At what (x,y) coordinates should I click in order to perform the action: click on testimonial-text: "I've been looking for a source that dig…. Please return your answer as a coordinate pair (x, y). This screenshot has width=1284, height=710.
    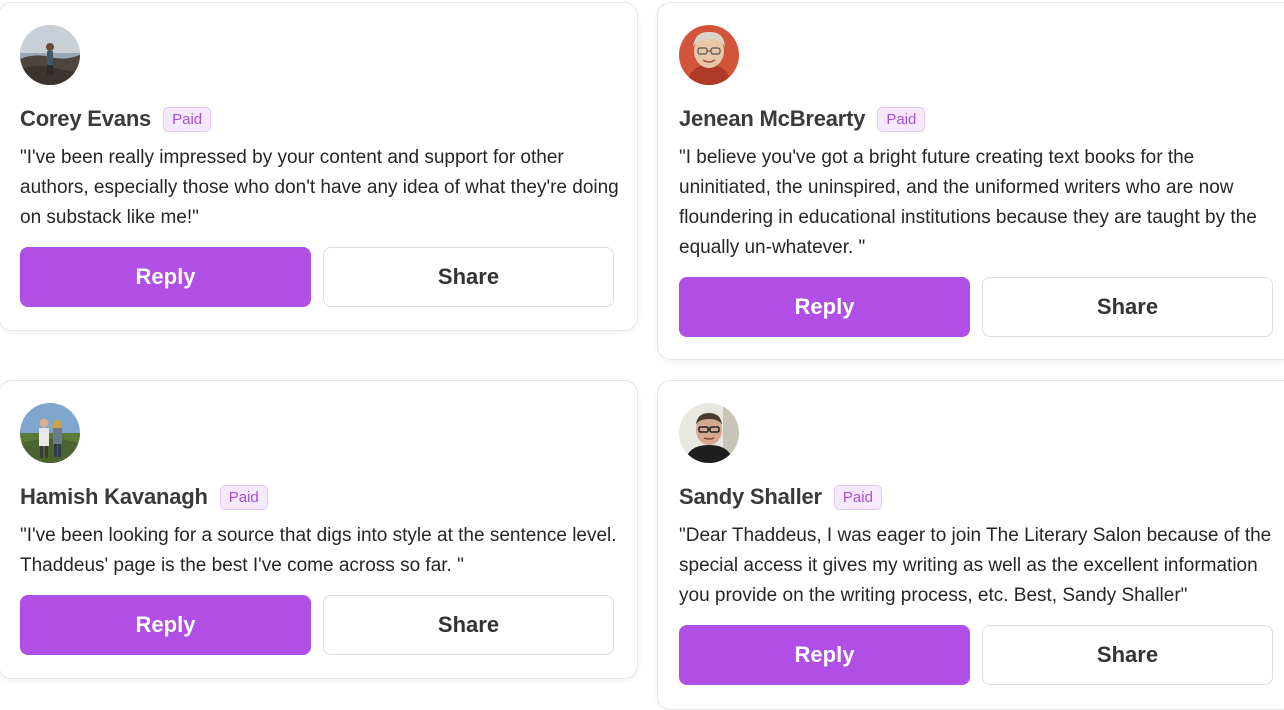
    Looking at the image, I should click on (318, 550).